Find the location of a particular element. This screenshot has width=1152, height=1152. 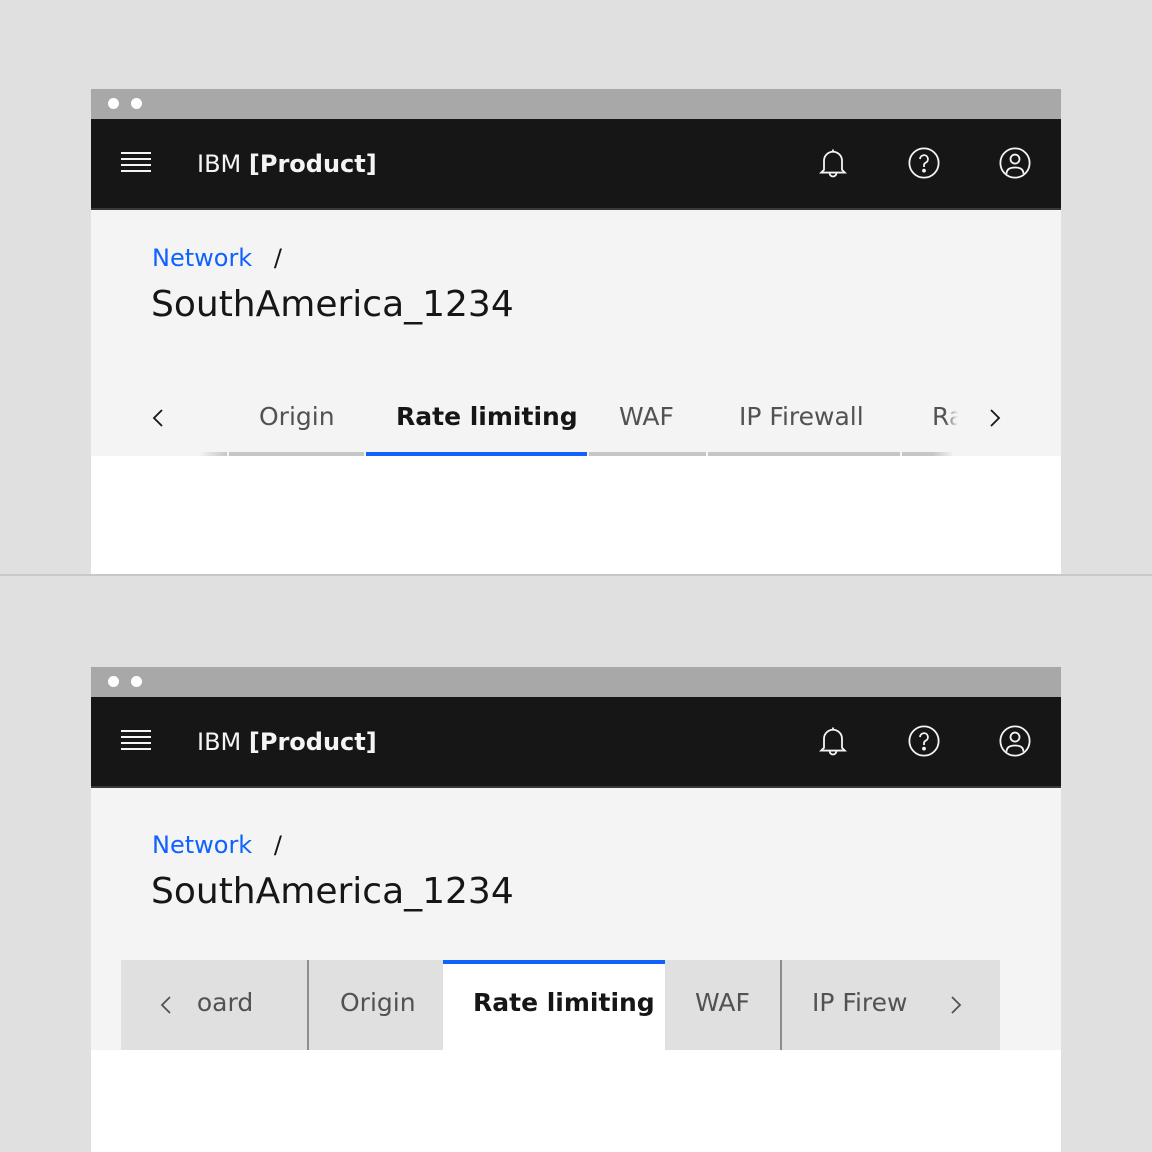

section-divider is located at coordinates (576, 575).